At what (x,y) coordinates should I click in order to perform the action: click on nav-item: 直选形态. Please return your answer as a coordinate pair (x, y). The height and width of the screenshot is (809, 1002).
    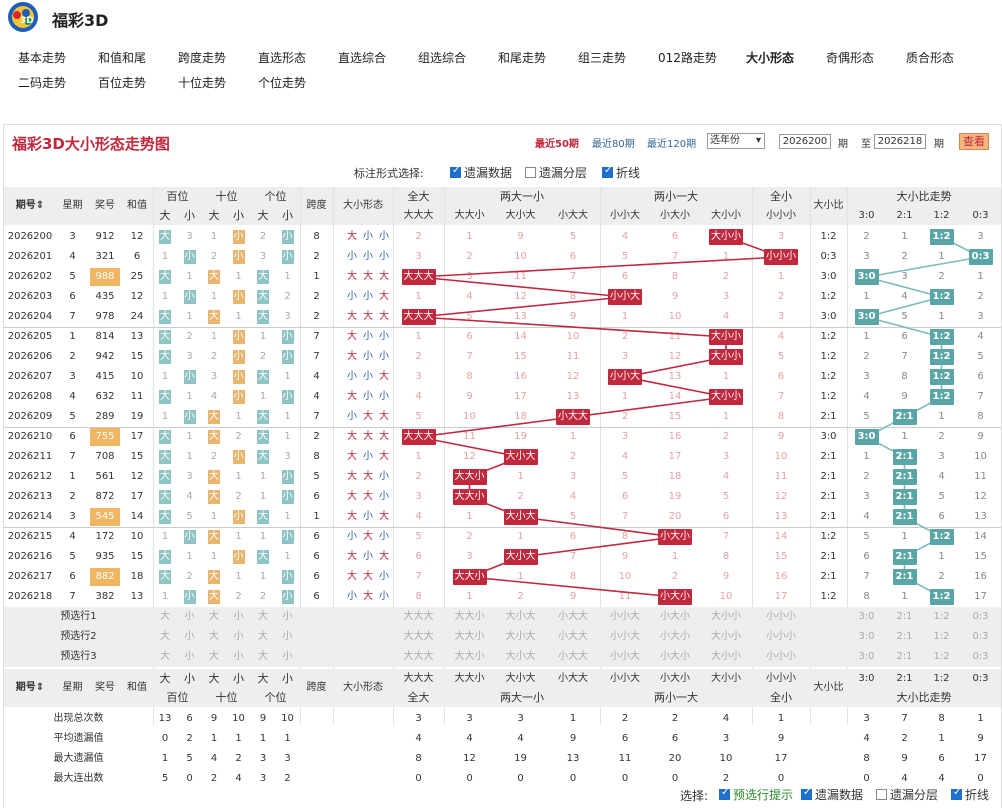
    Looking at the image, I should click on (282, 57).